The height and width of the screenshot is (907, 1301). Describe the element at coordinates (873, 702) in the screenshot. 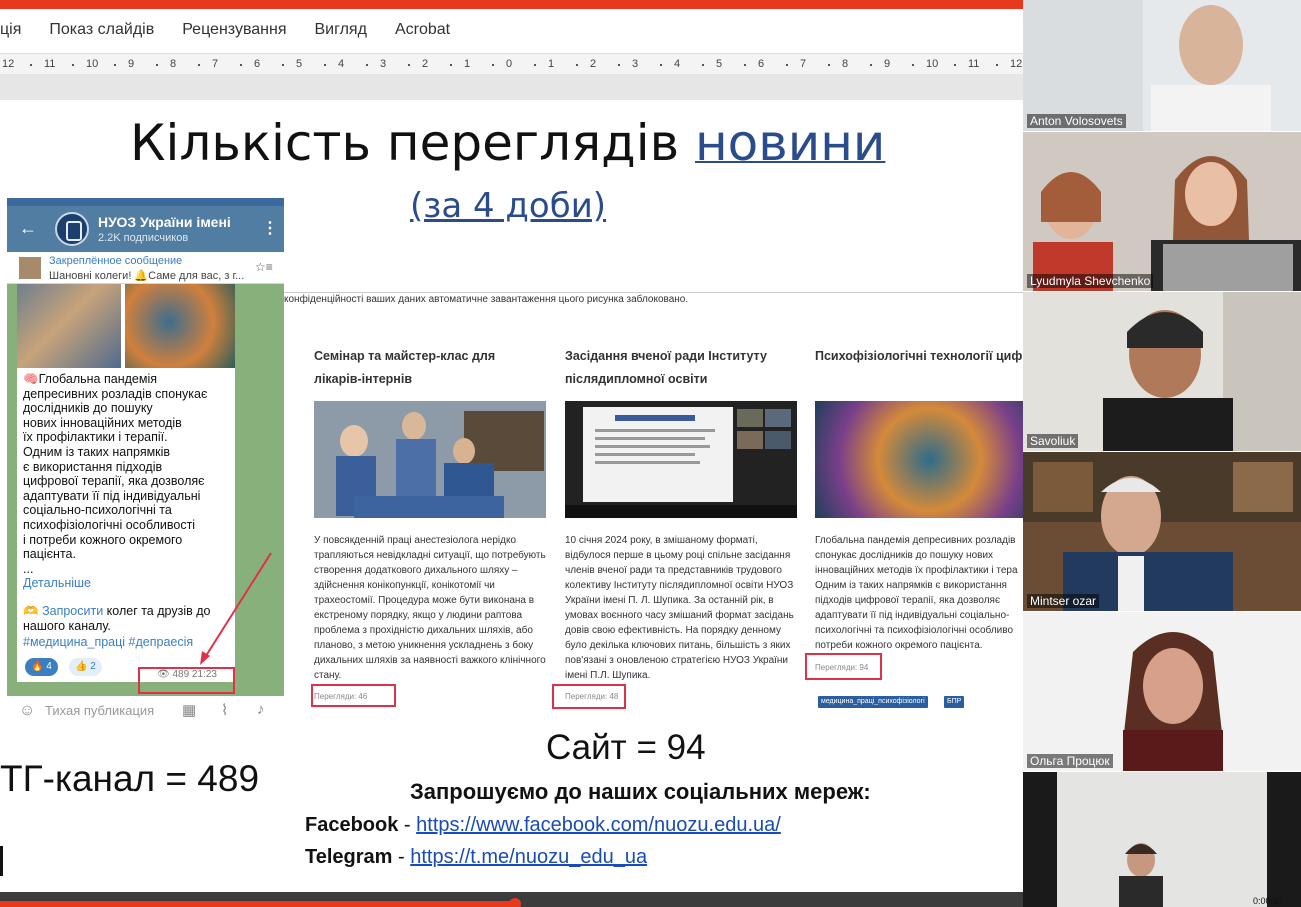

I see `tag-pill: медицина_праці_психофізіологі` at that location.